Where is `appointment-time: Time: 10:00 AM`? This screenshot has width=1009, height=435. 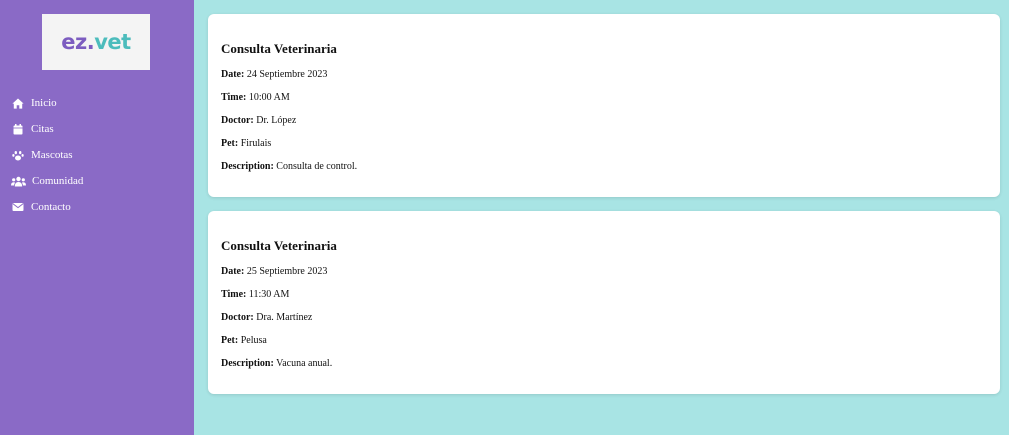
appointment-time: Time: 10:00 AM is located at coordinates (255, 97).